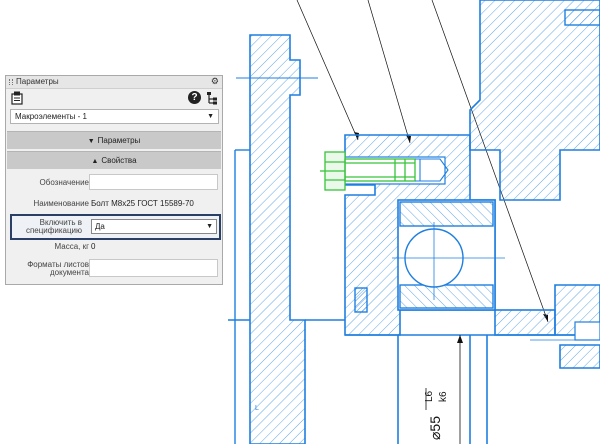 Image resolution: width=600 pixels, height=444 pixels. What do you see at coordinates (93, 246) in the screenshot?
I see `mass-value: 0` at bounding box center [93, 246].